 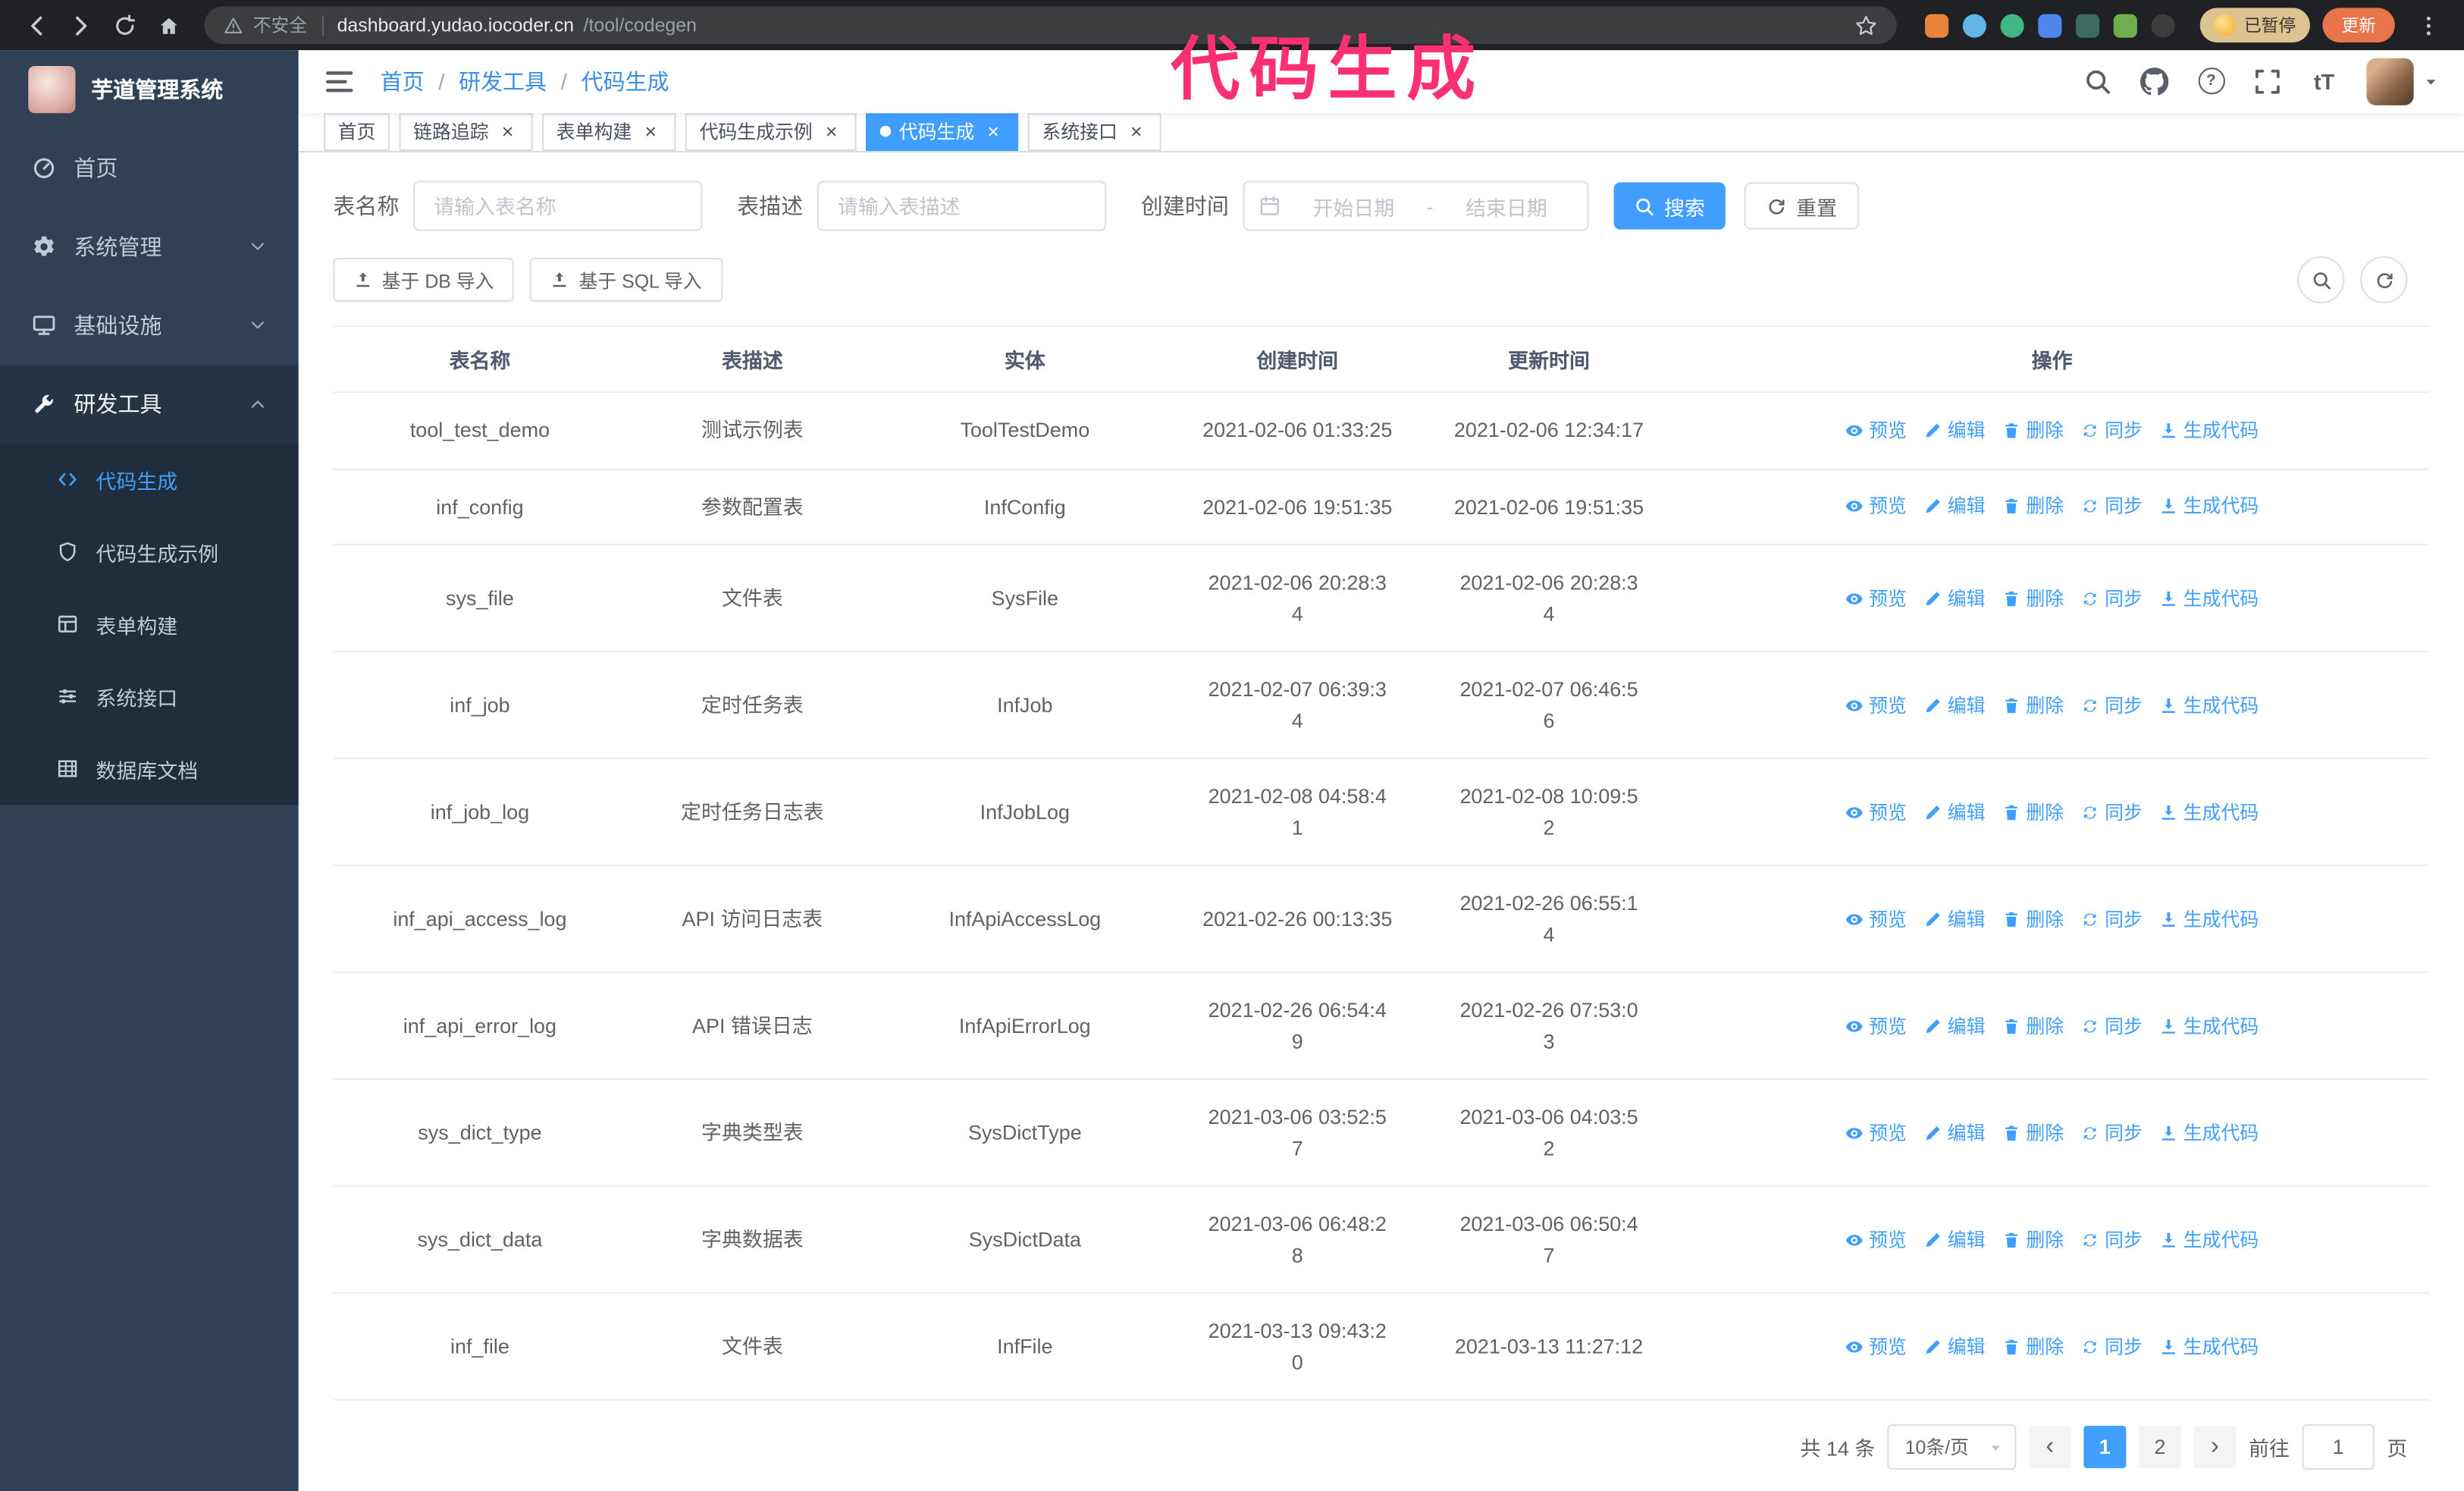 What do you see at coordinates (150, 247) in the screenshot?
I see `sidebar-item-system: 系统管理` at bounding box center [150, 247].